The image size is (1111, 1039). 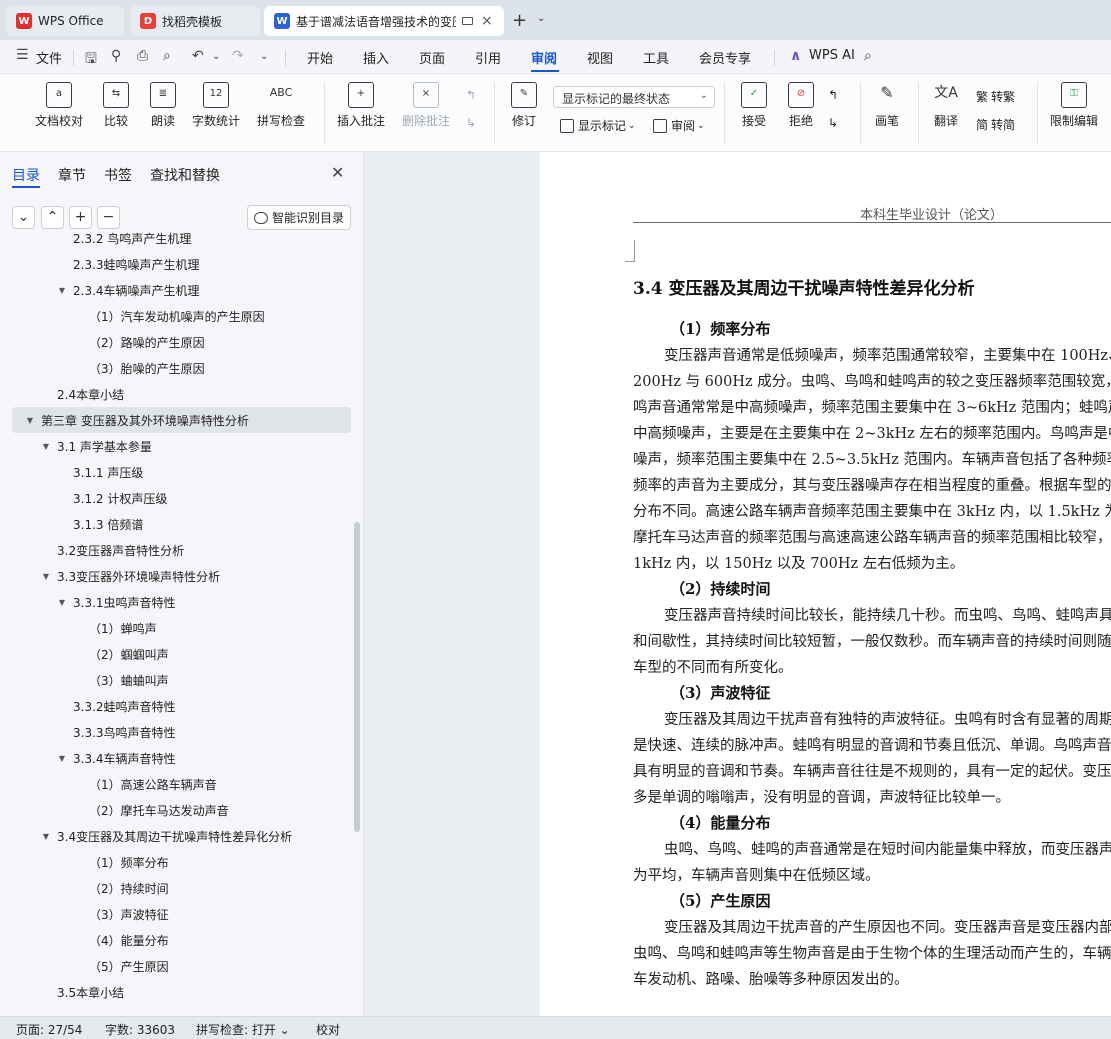 I want to click on toc-item: （4）能量分布, so click(x=176, y=940).